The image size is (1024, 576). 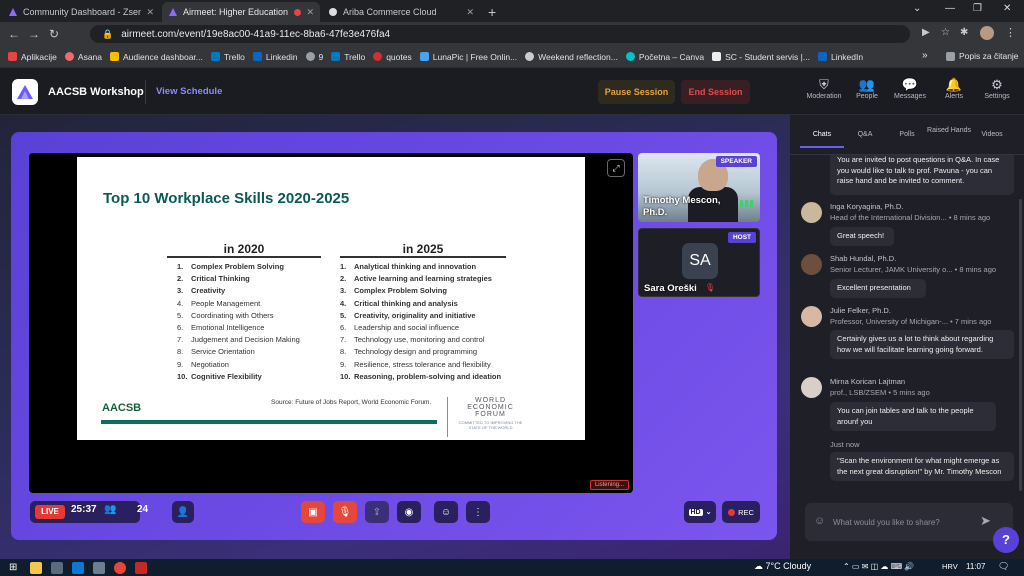 What do you see at coordinates (925, 55) in the screenshot?
I see `bookmarks-more-icon: »` at bounding box center [925, 55].